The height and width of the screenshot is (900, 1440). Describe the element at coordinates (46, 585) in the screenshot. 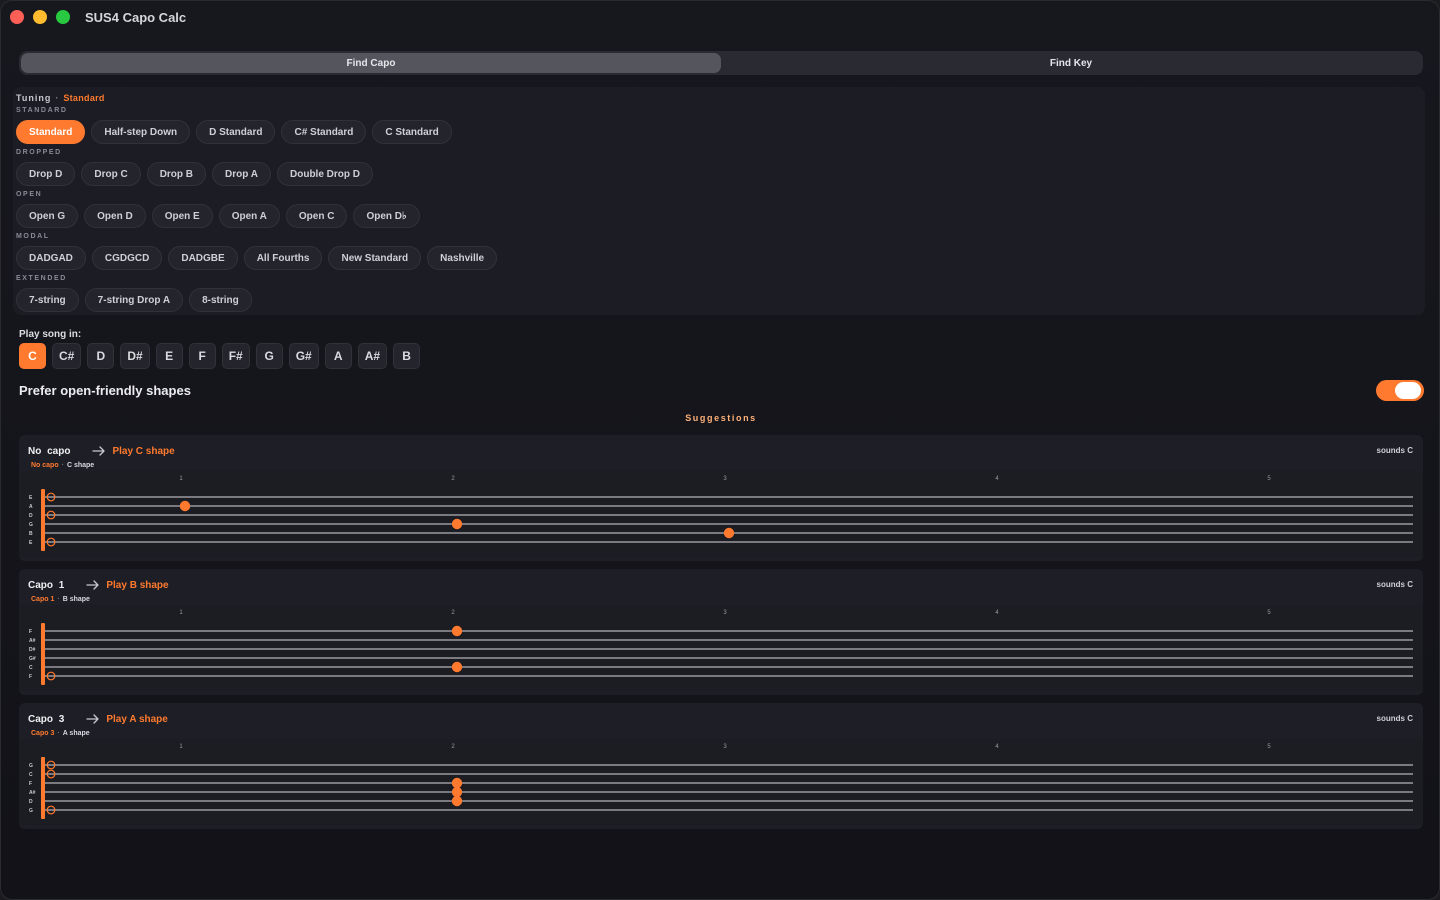

I see `card-title: Capo 1` at that location.